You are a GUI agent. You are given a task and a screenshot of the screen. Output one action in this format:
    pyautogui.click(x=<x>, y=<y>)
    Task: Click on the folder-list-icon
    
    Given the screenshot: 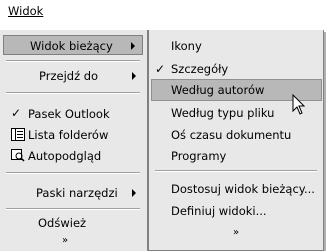 What is the action you would take?
    pyautogui.click(x=18, y=134)
    